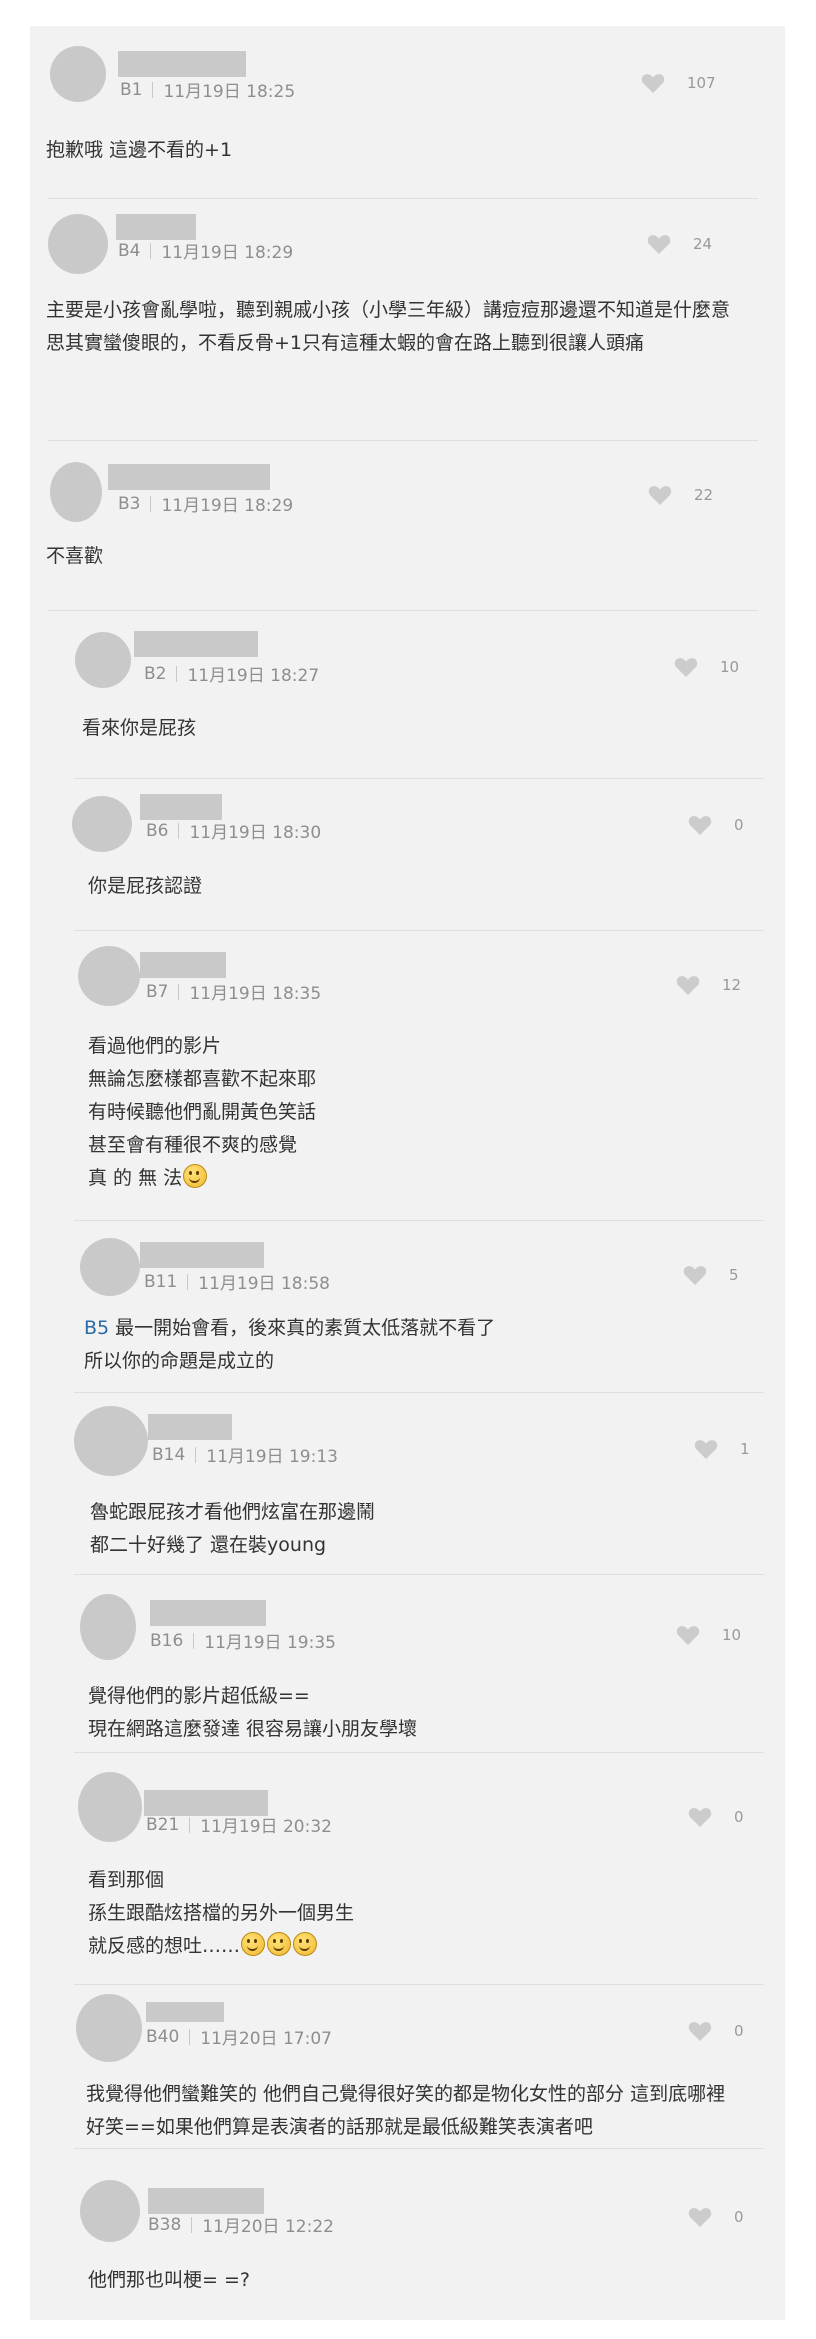 The height and width of the screenshot is (2339, 816). Describe the element at coordinates (229, 92) in the screenshot. I see `timestamp: 11月19日 18:25` at that location.